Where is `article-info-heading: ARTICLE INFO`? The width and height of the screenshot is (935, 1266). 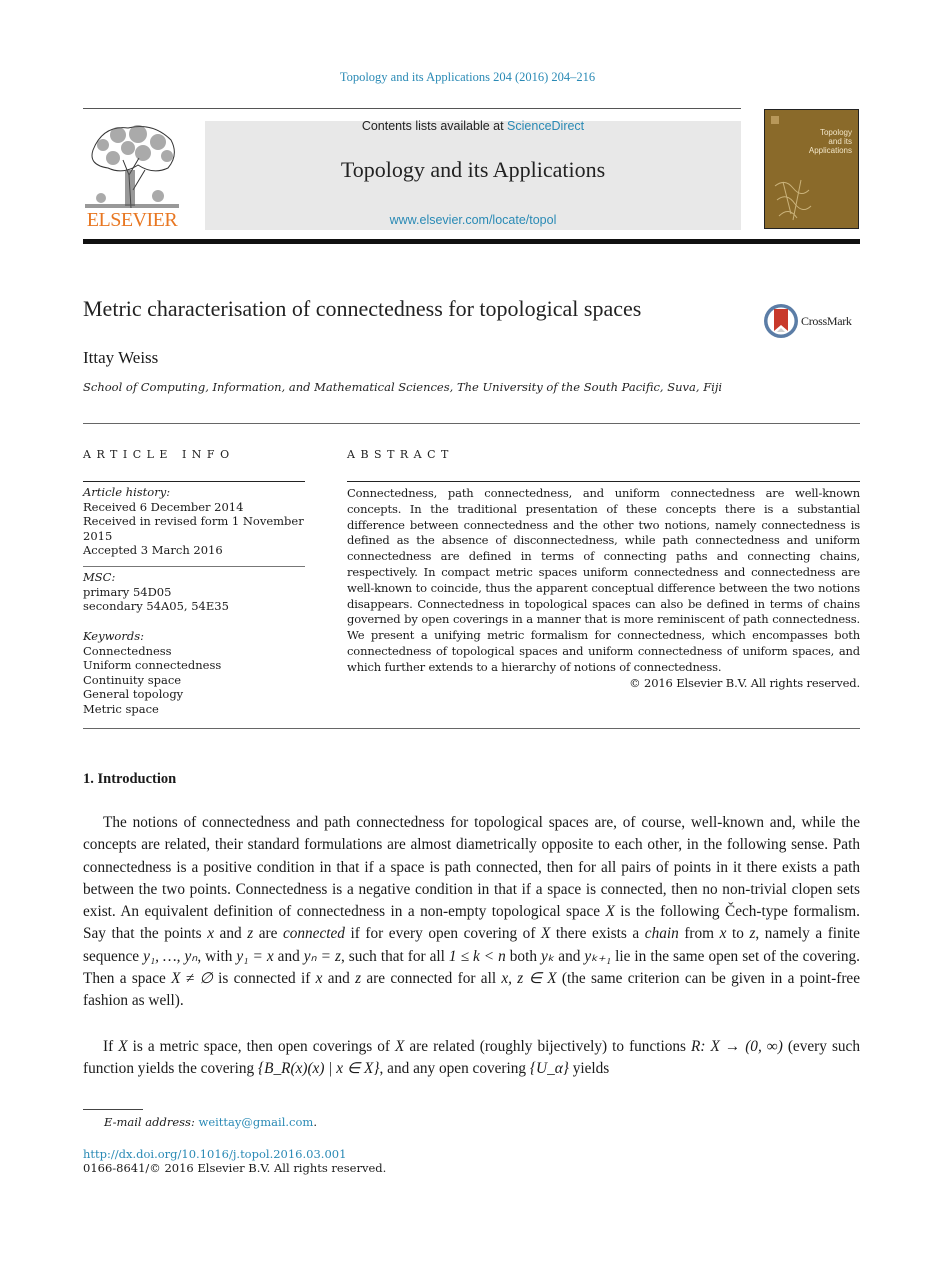
article-info-heading: ARTICLE INFO is located at coordinates (159, 454).